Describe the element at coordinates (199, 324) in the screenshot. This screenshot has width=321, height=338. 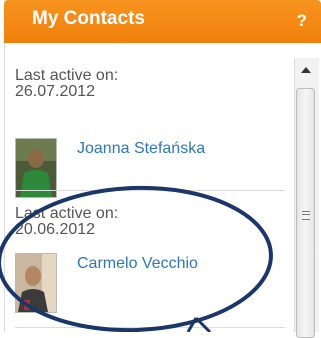
I see `annotation-arrow-icon` at that location.